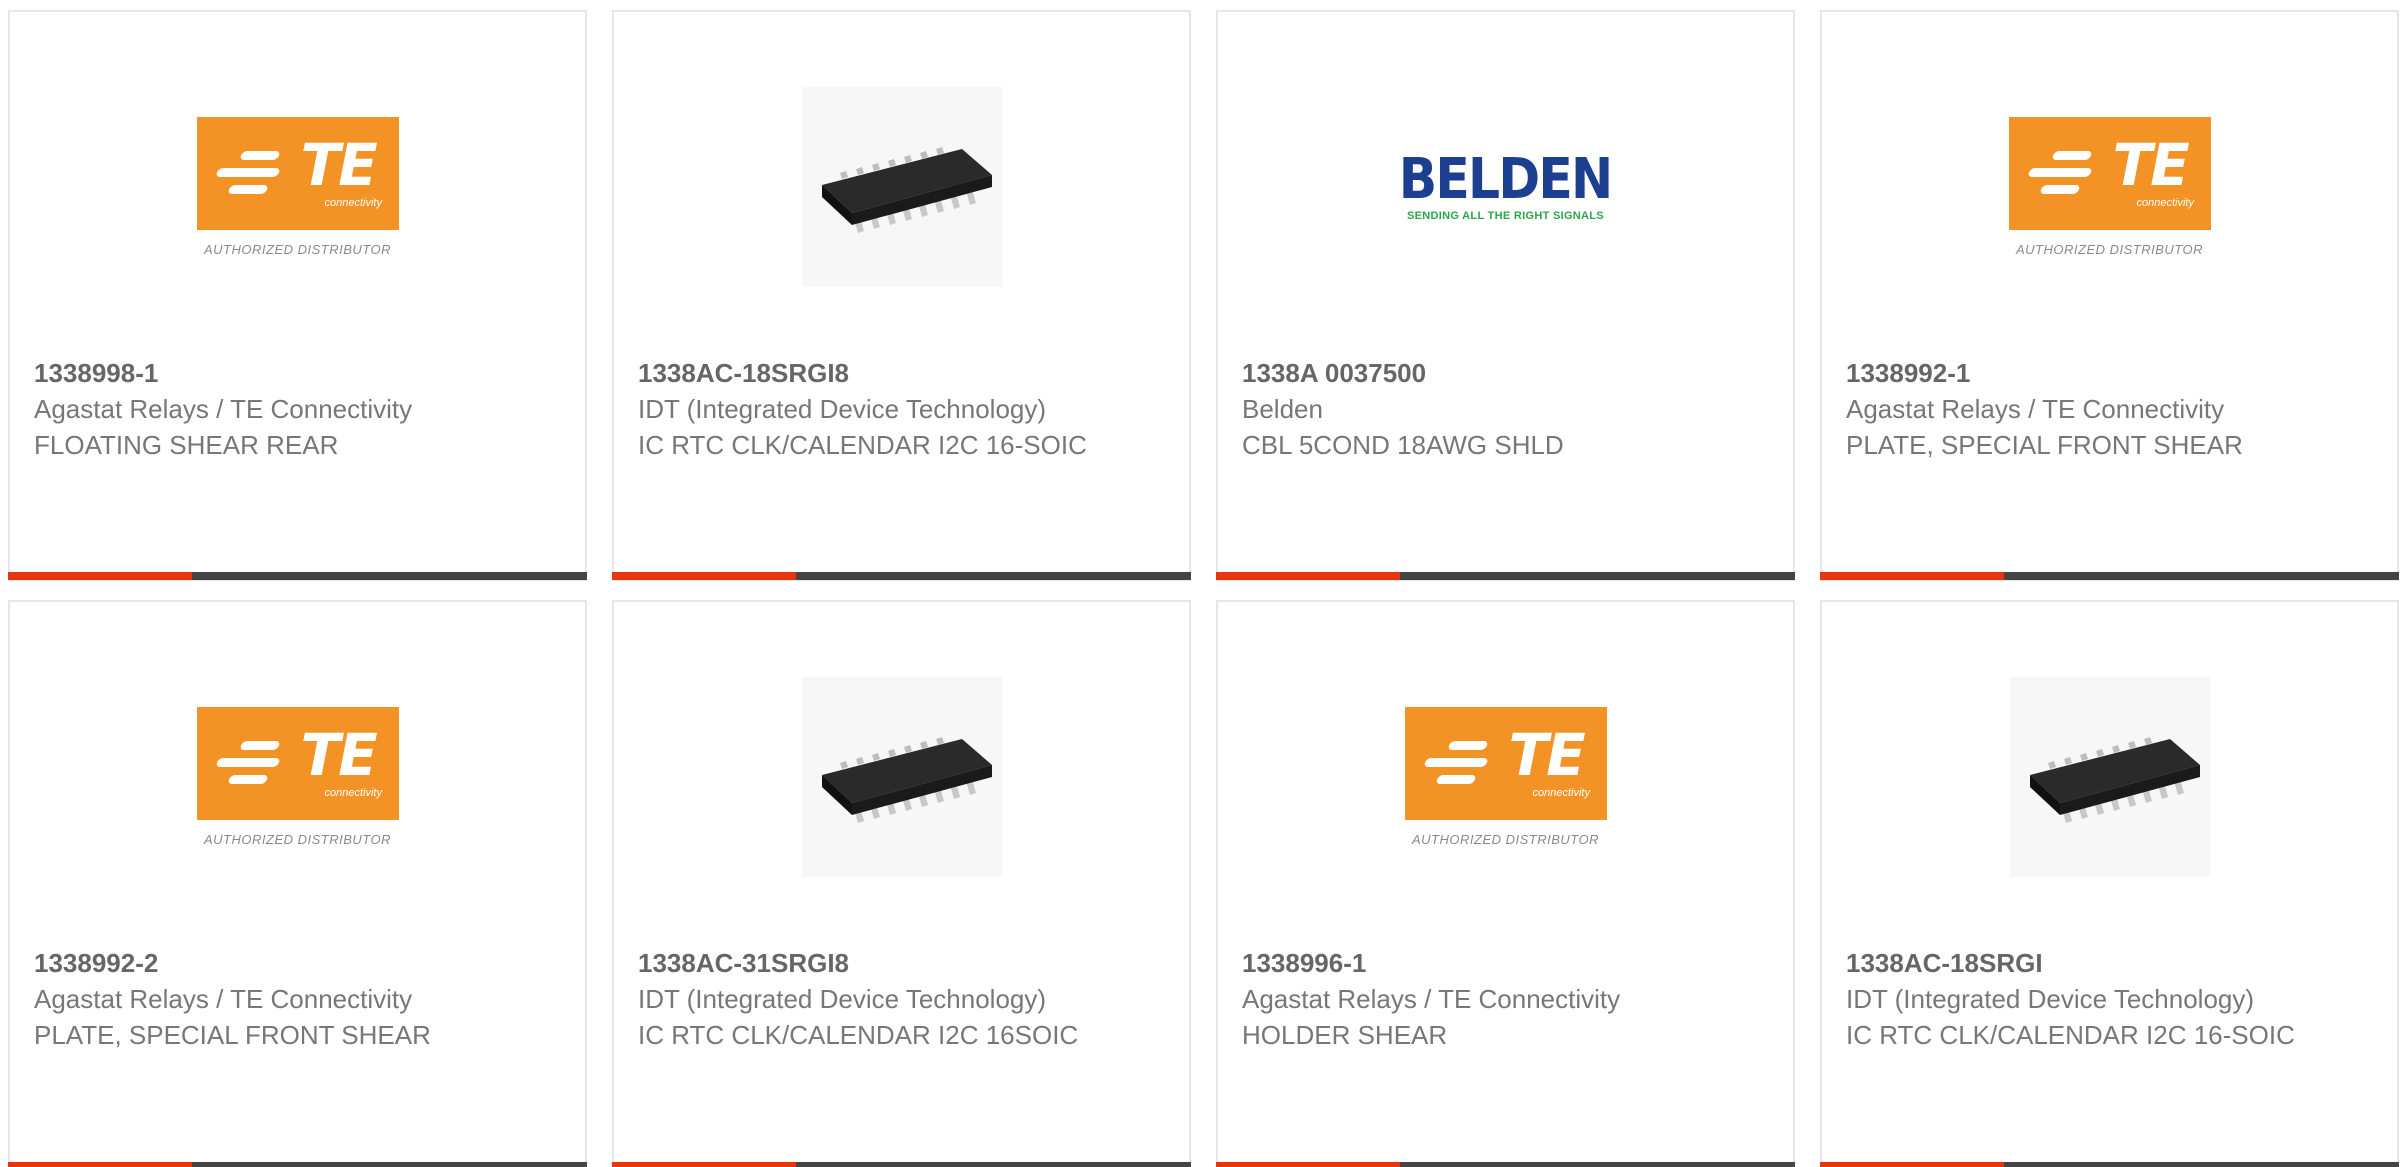 This screenshot has height=1167, width=2400. Describe the element at coordinates (259, 963) in the screenshot. I see `part-number: 1338992-2` at that location.